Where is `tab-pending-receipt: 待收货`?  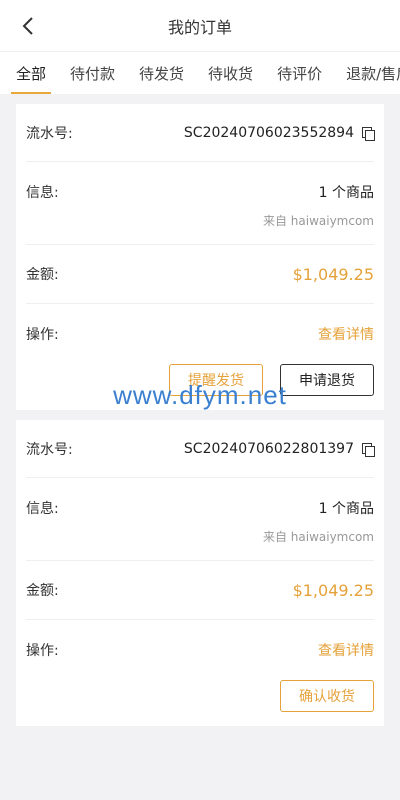 tab-pending-receipt: 待收货 is located at coordinates (230, 73).